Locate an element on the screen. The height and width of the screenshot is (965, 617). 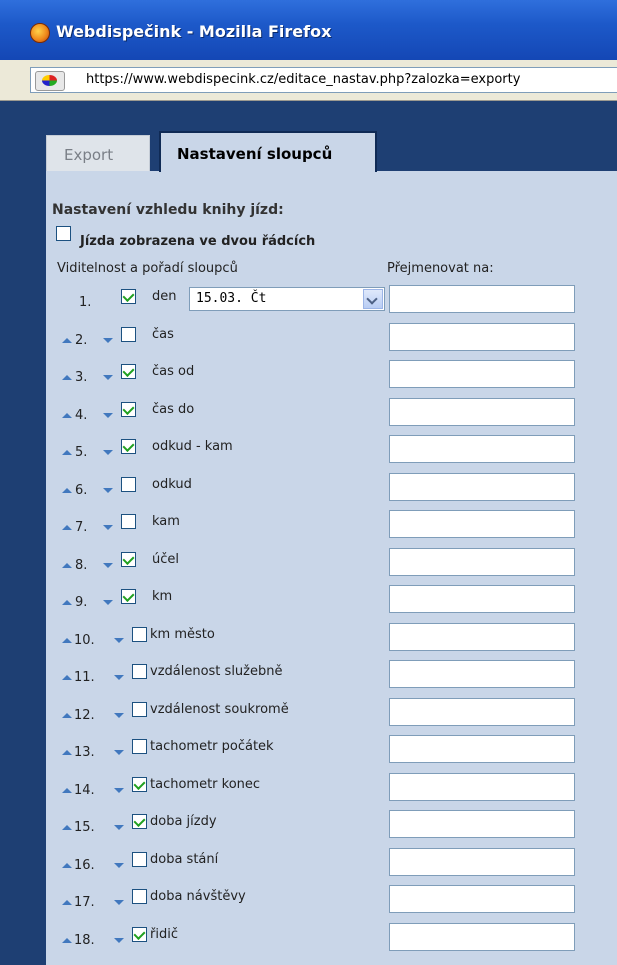
row-number: 17. is located at coordinates (84, 902).